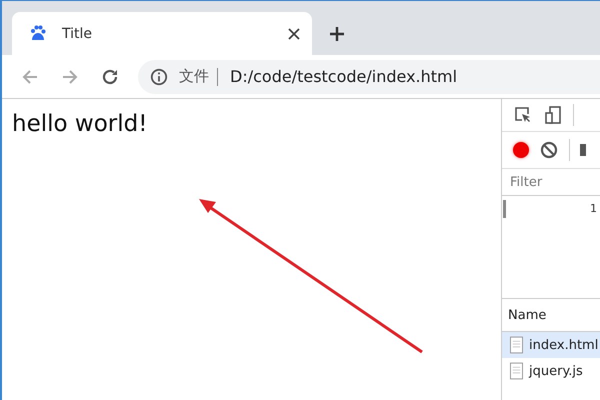 The image size is (600, 400). Describe the element at coordinates (80, 124) in the screenshot. I see `page-heading: hello world!` at that location.